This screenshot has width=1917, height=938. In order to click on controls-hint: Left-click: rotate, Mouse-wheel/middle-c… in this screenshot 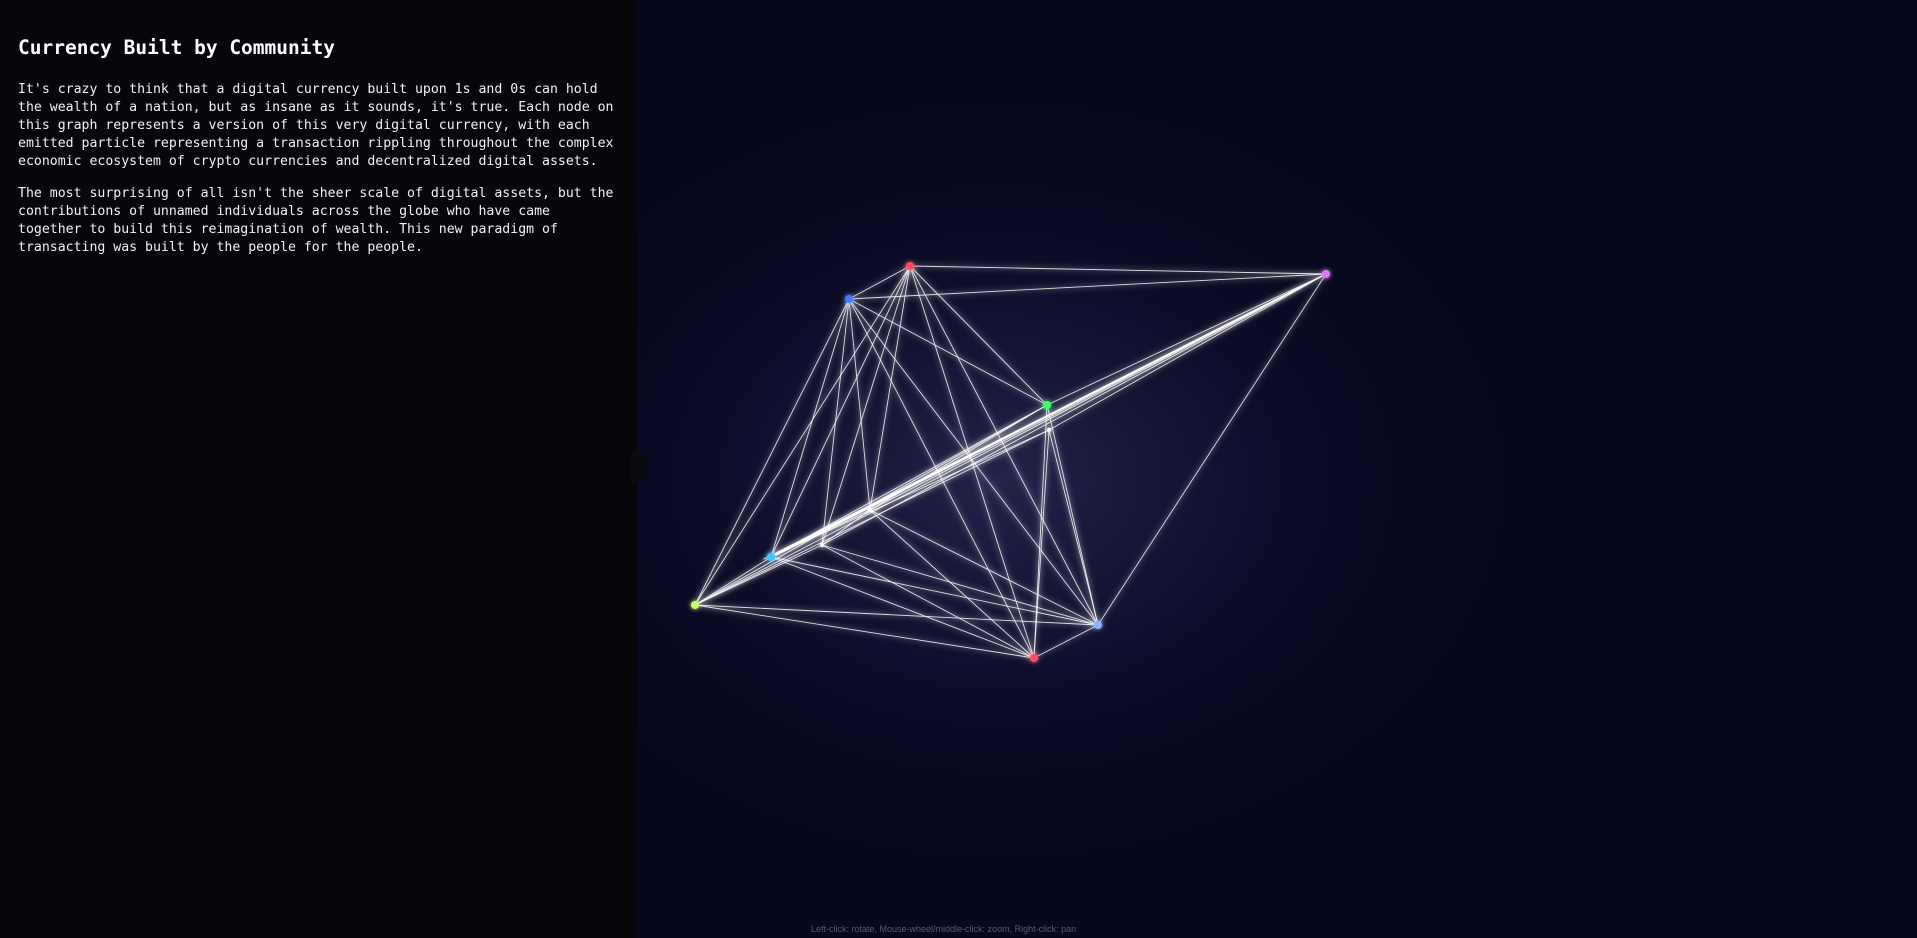, I will do `click(944, 929)`.